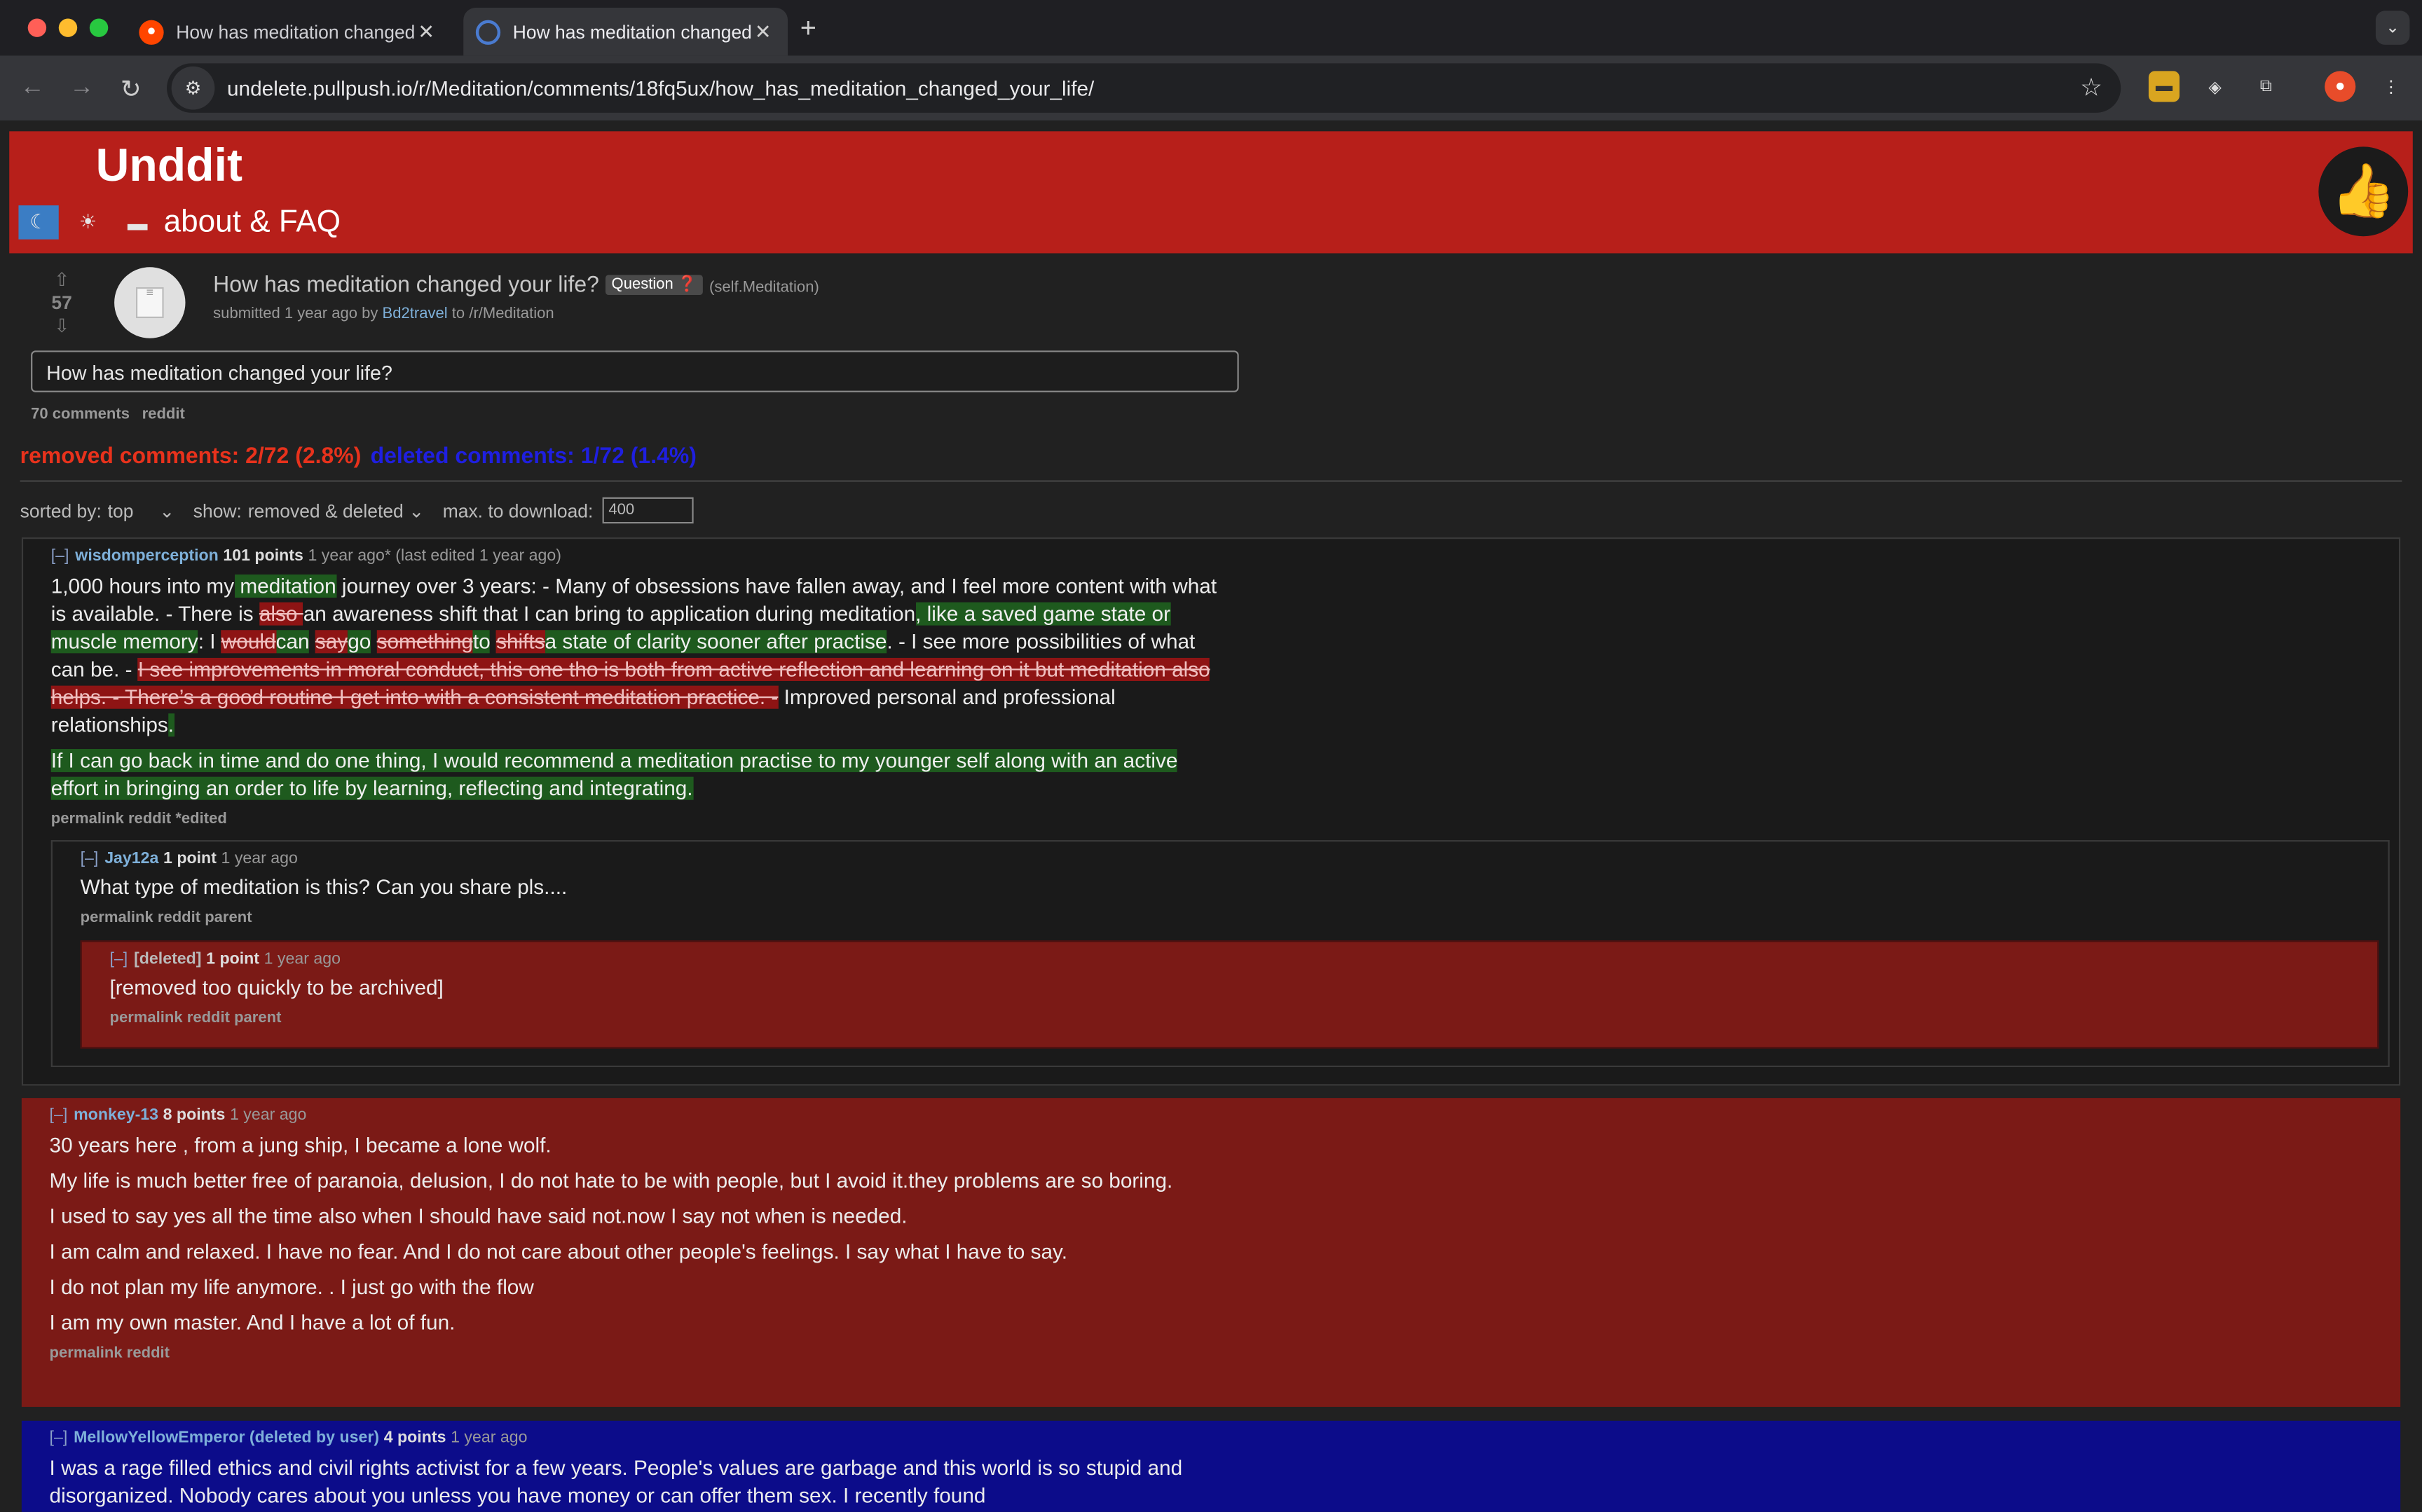 This screenshot has width=2422, height=1512. What do you see at coordinates (2266, 86) in the screenshot?
I see `puzzle-icon: ⧉` at bounding box center [2266, 86].